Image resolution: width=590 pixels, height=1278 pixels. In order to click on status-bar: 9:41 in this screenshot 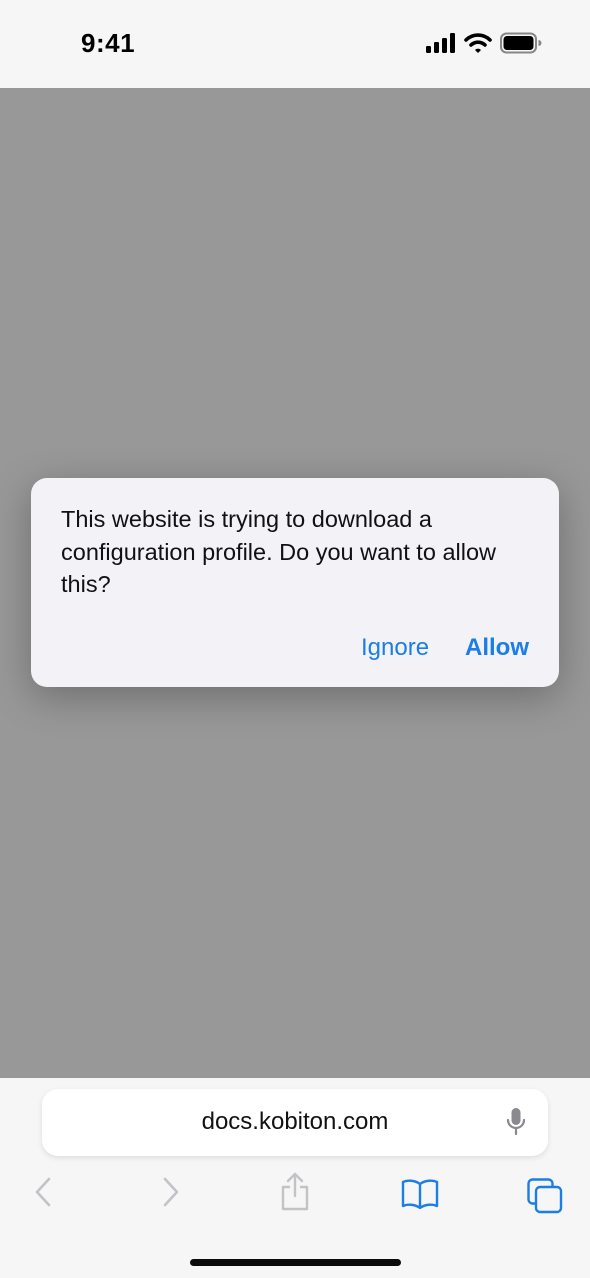, I will do `click(295, 44)`.